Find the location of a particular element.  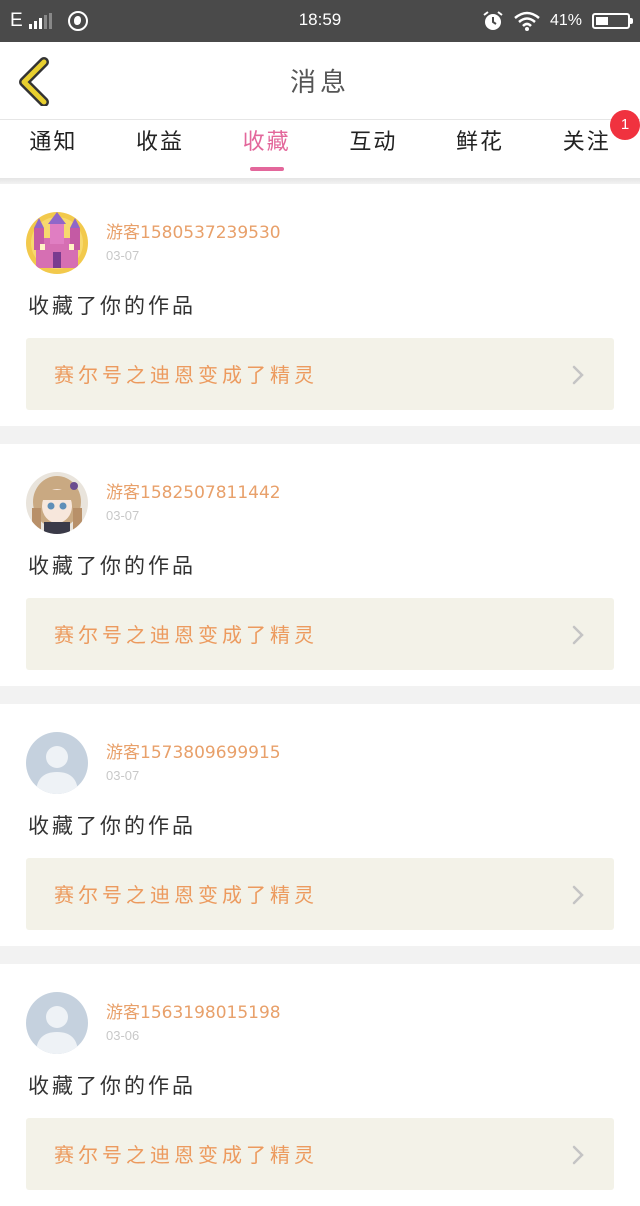

status-right: 41% is located at coordinates (557, 21).